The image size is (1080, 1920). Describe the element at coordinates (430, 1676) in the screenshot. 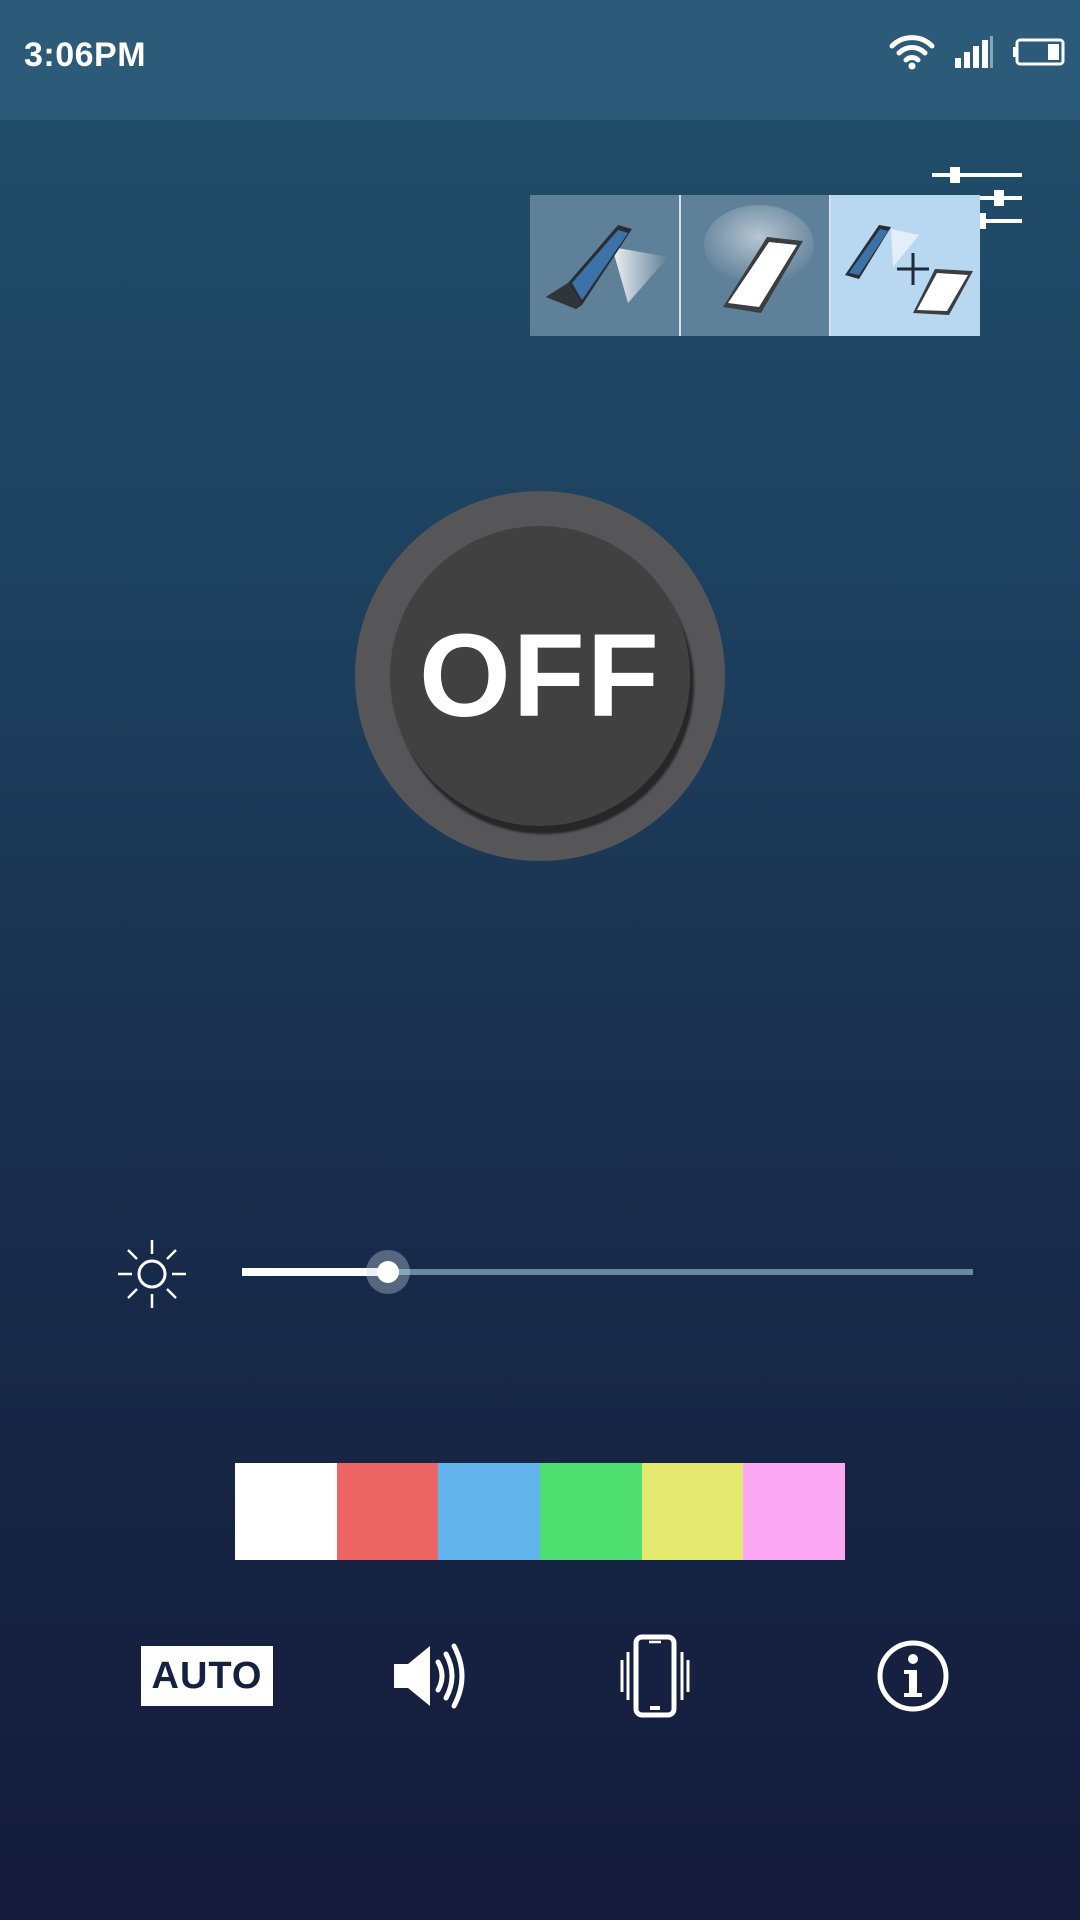

I see `speaker-icon` at that location.